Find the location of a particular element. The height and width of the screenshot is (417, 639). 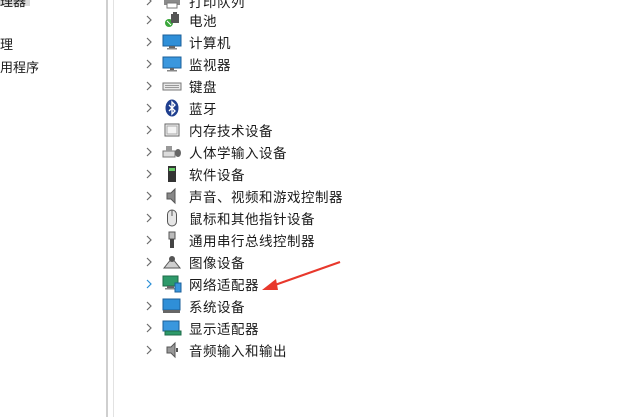

tree-node-network-adapters: 网络适配器 is located at coordinates (290, 284).